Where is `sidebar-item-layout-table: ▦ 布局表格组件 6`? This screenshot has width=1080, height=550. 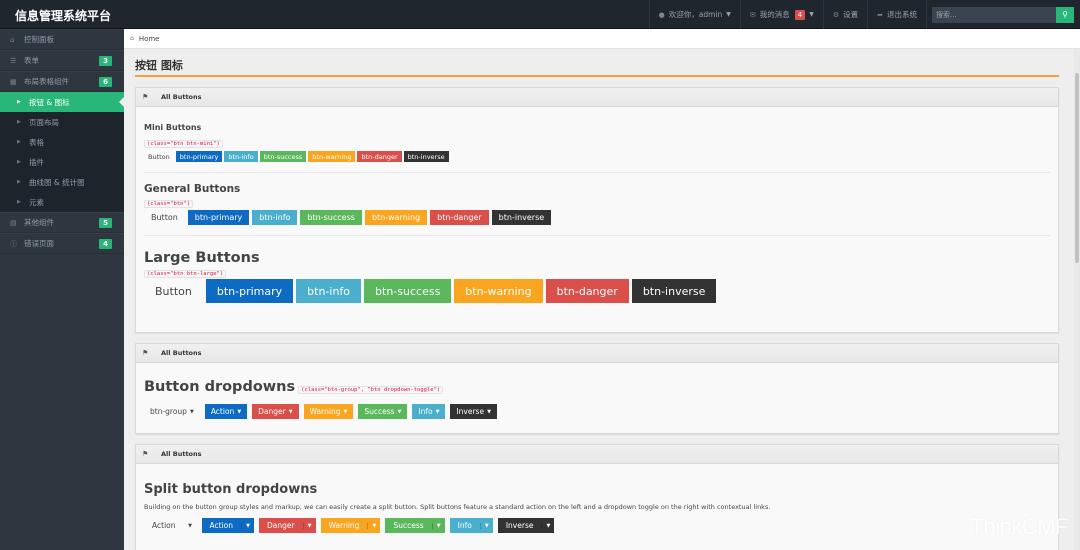
sidebar-item-layout-table: ▦ 布局表格组件 6 is located at coordinates (62, 81).